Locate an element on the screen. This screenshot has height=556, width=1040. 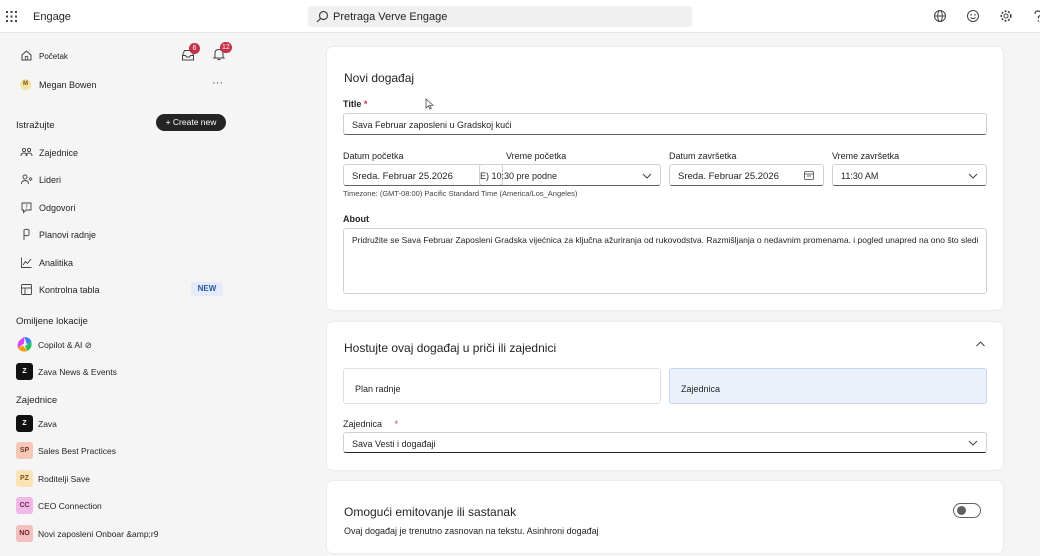
top-bar: Engage Pretraga Verve Engage is located at coordinates (520, 16).